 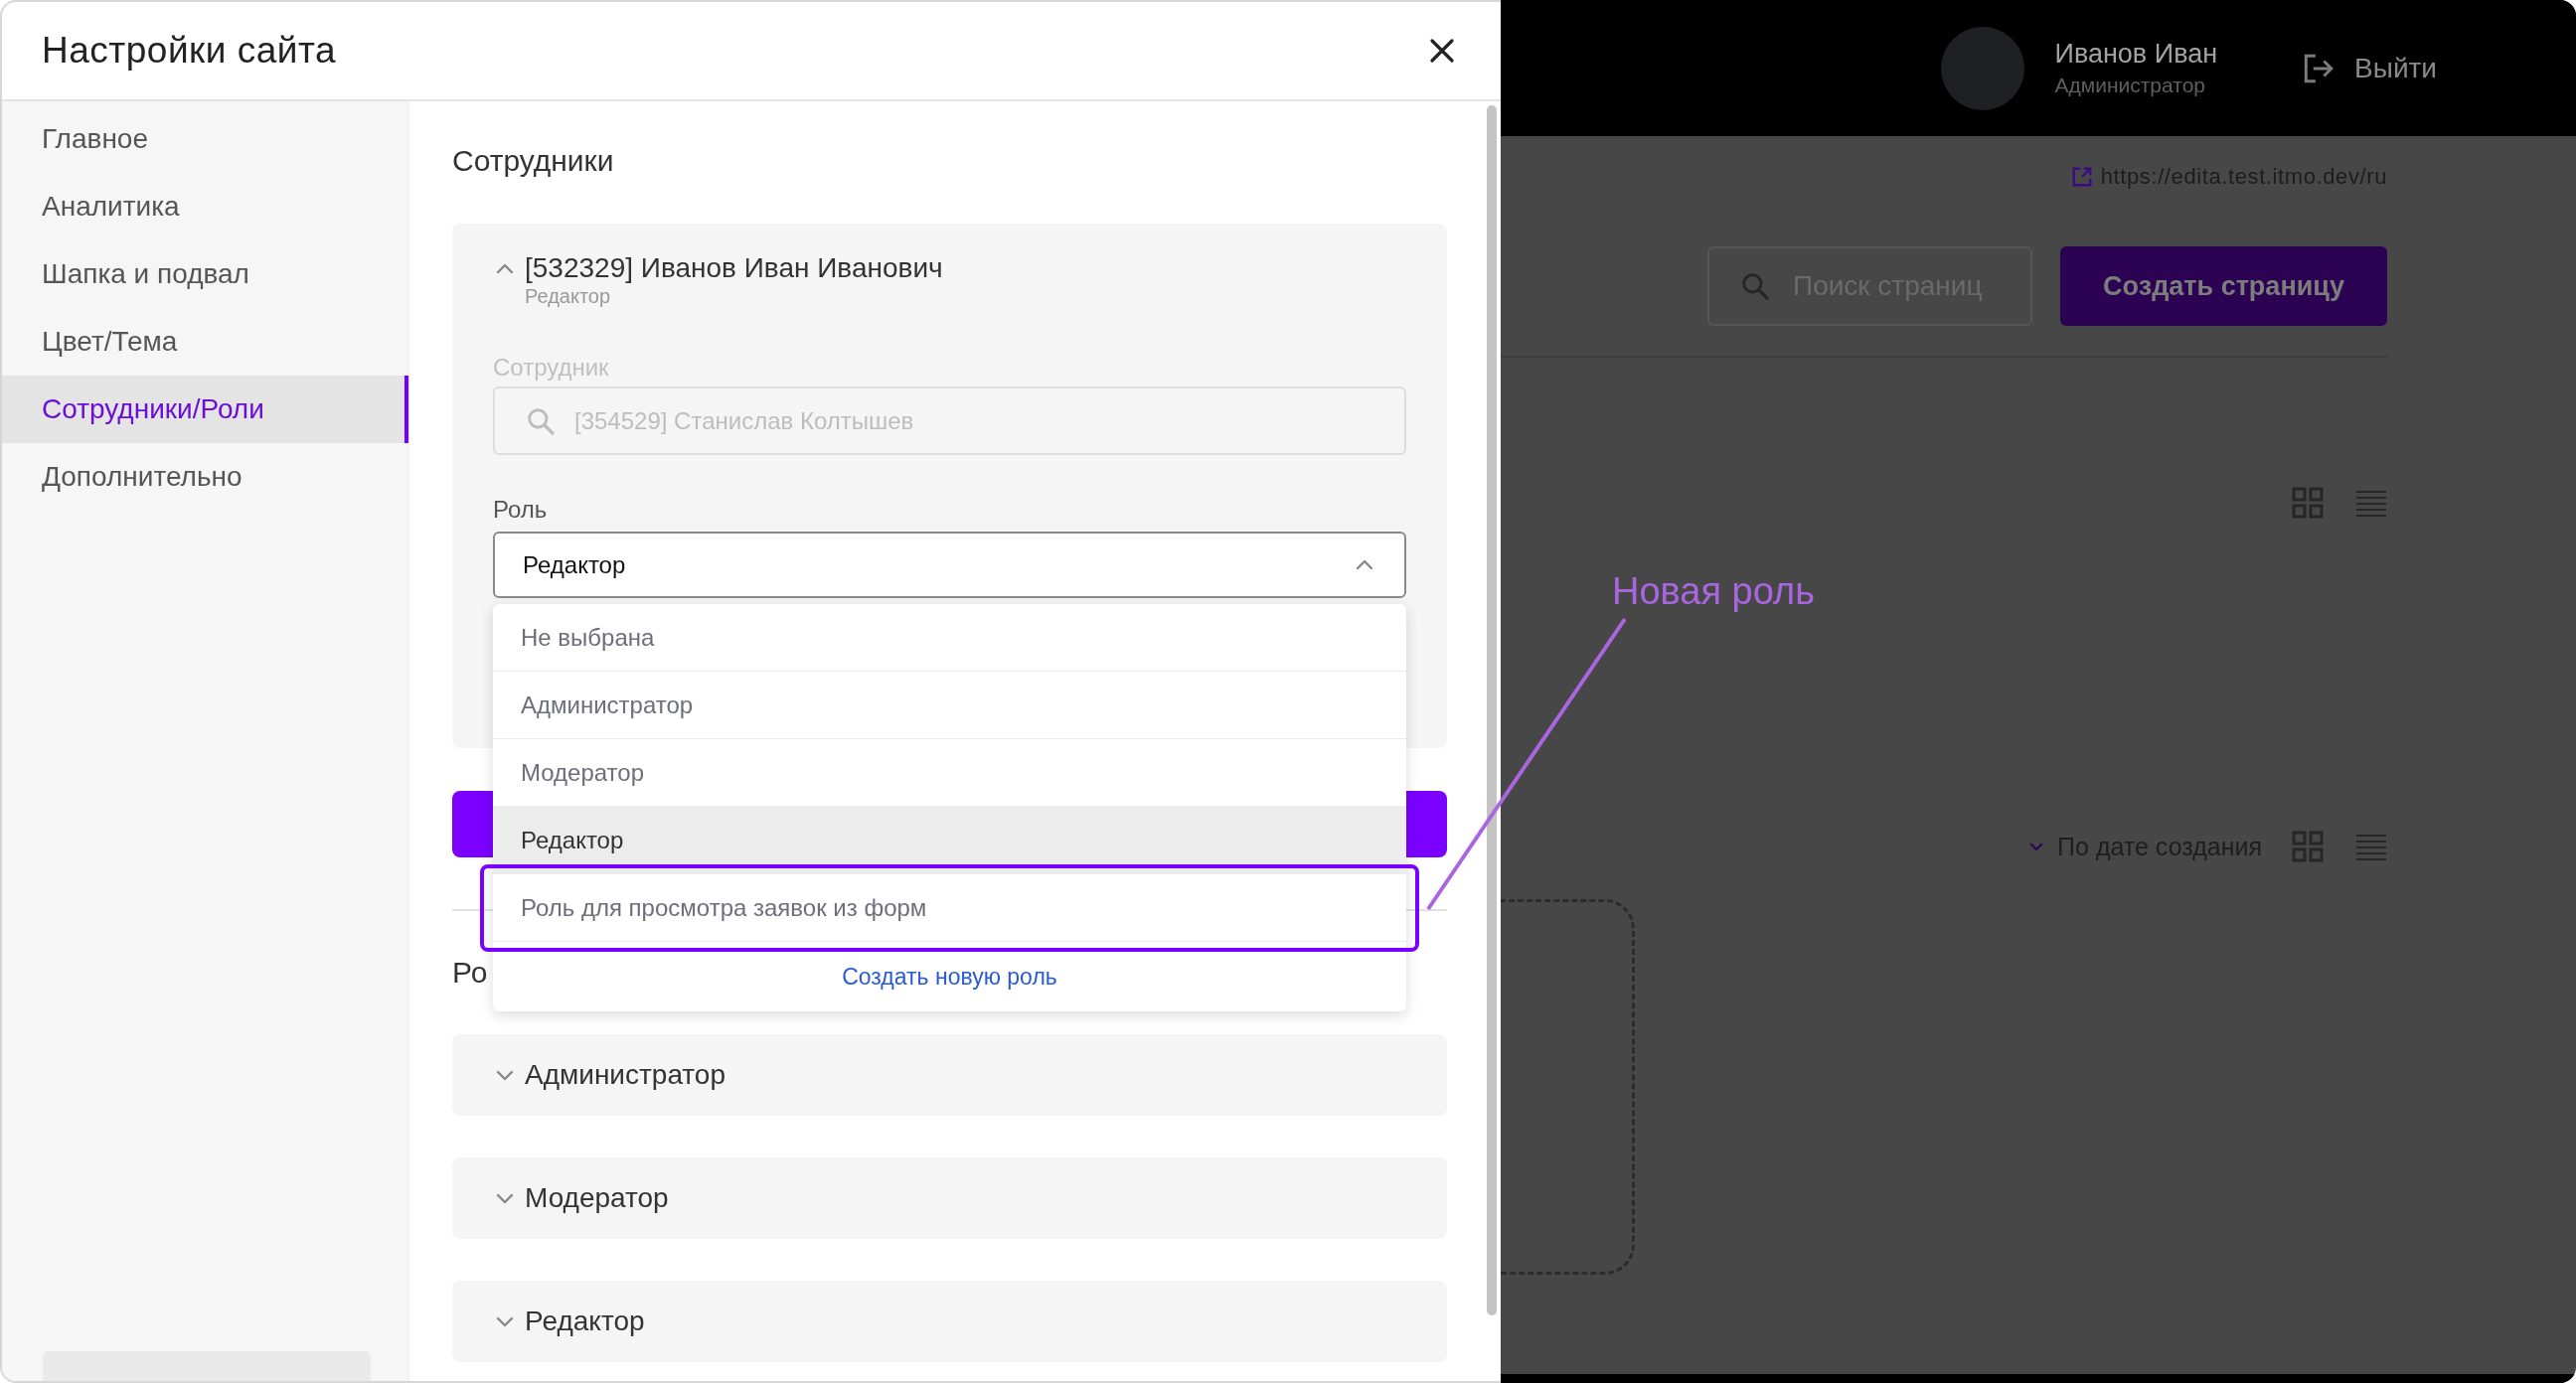 I want to click on annotation-label: Новая роль, so click(x=1713, y=592).